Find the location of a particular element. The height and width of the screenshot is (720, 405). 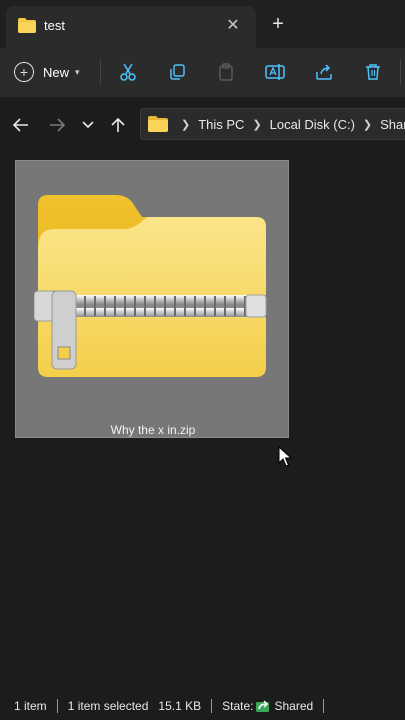

rename-icon is located at coordinates (275, 72).